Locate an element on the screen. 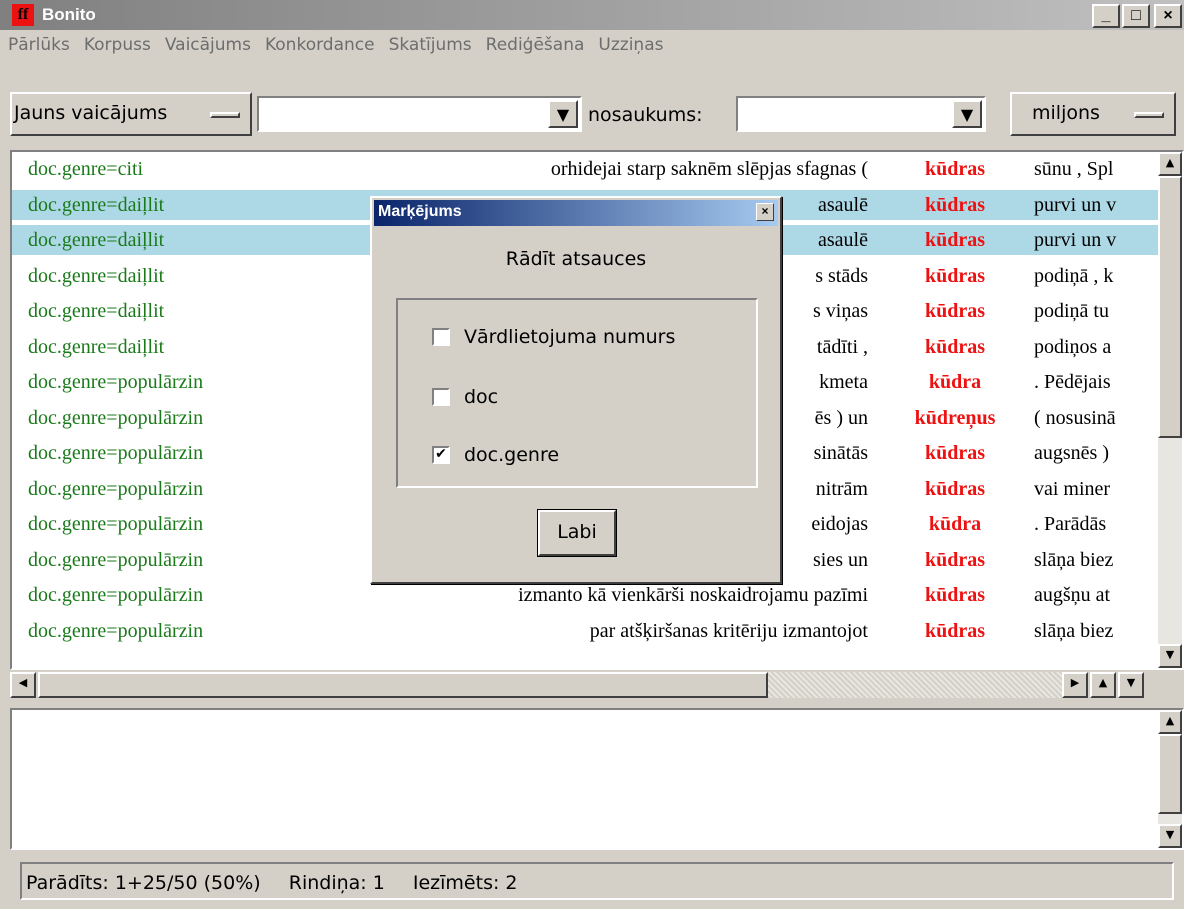  left-context-cell: kmeta is located at coordinates (843, 382).